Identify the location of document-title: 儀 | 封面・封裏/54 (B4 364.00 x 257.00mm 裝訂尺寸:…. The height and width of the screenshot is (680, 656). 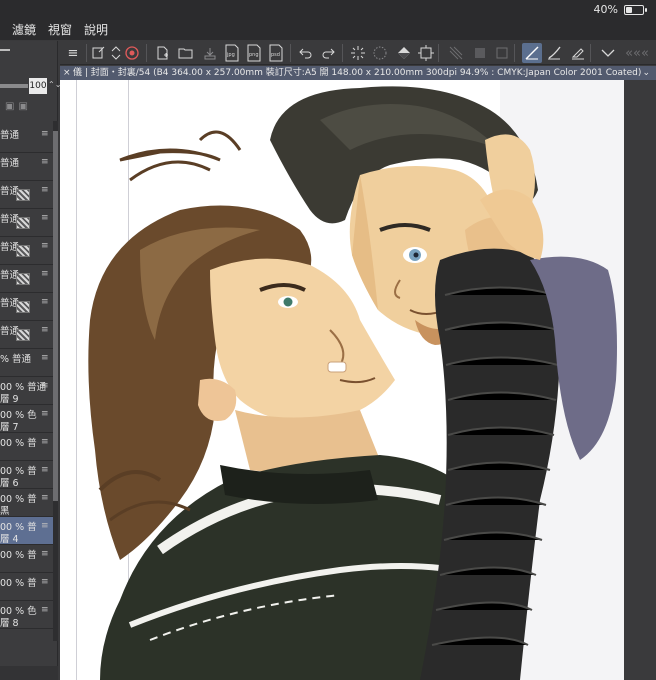
(357, 73).